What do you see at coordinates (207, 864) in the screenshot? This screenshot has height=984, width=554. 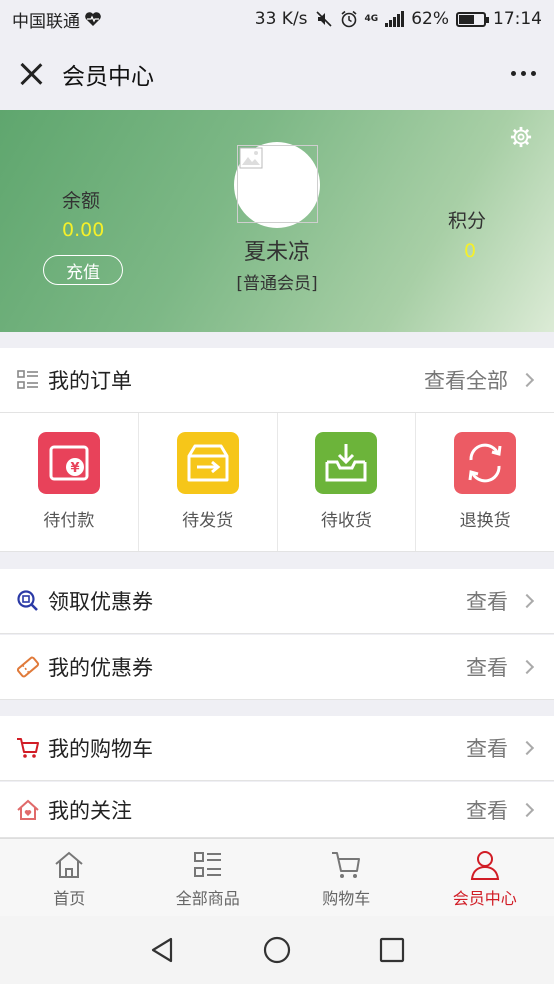 I see `list-icon` at bounding box center [207, 864].